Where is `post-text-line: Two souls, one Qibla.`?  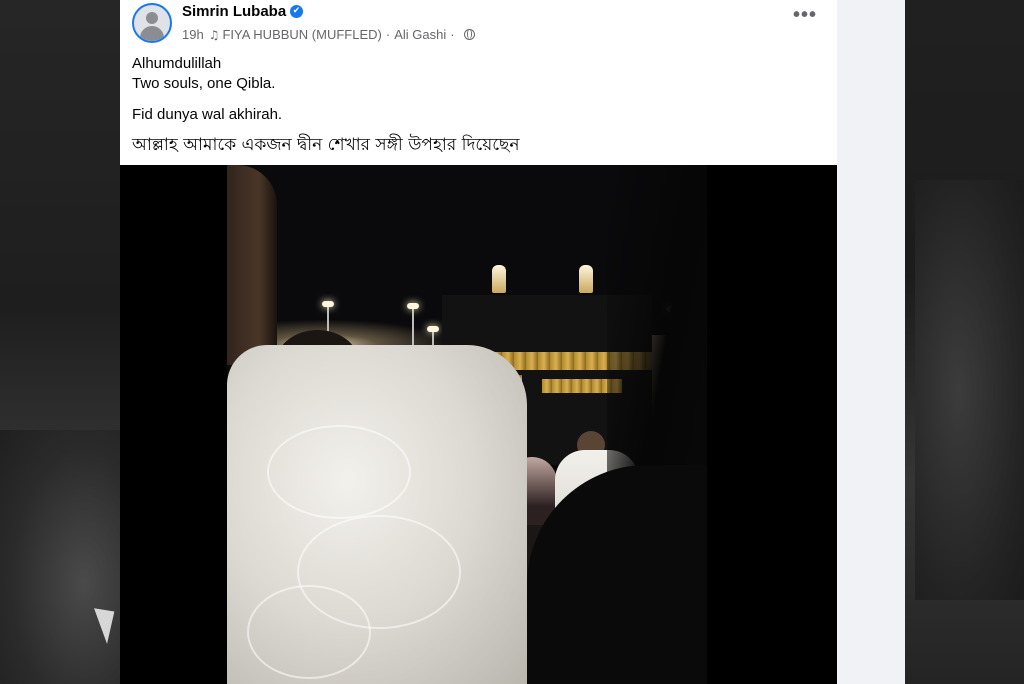 post-text-line: Two souls, one Qibla. is located at coordinates (204, 83).